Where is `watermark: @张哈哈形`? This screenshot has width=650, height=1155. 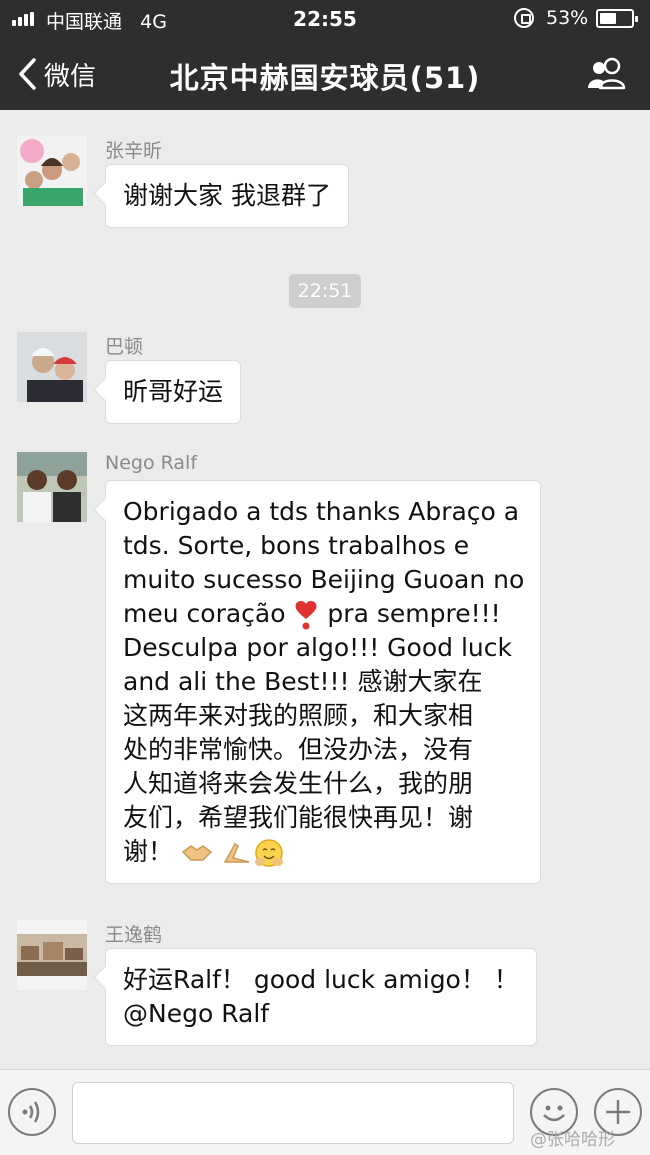
watermark: @张哈哈形 is located at coordinates (572, 1140).